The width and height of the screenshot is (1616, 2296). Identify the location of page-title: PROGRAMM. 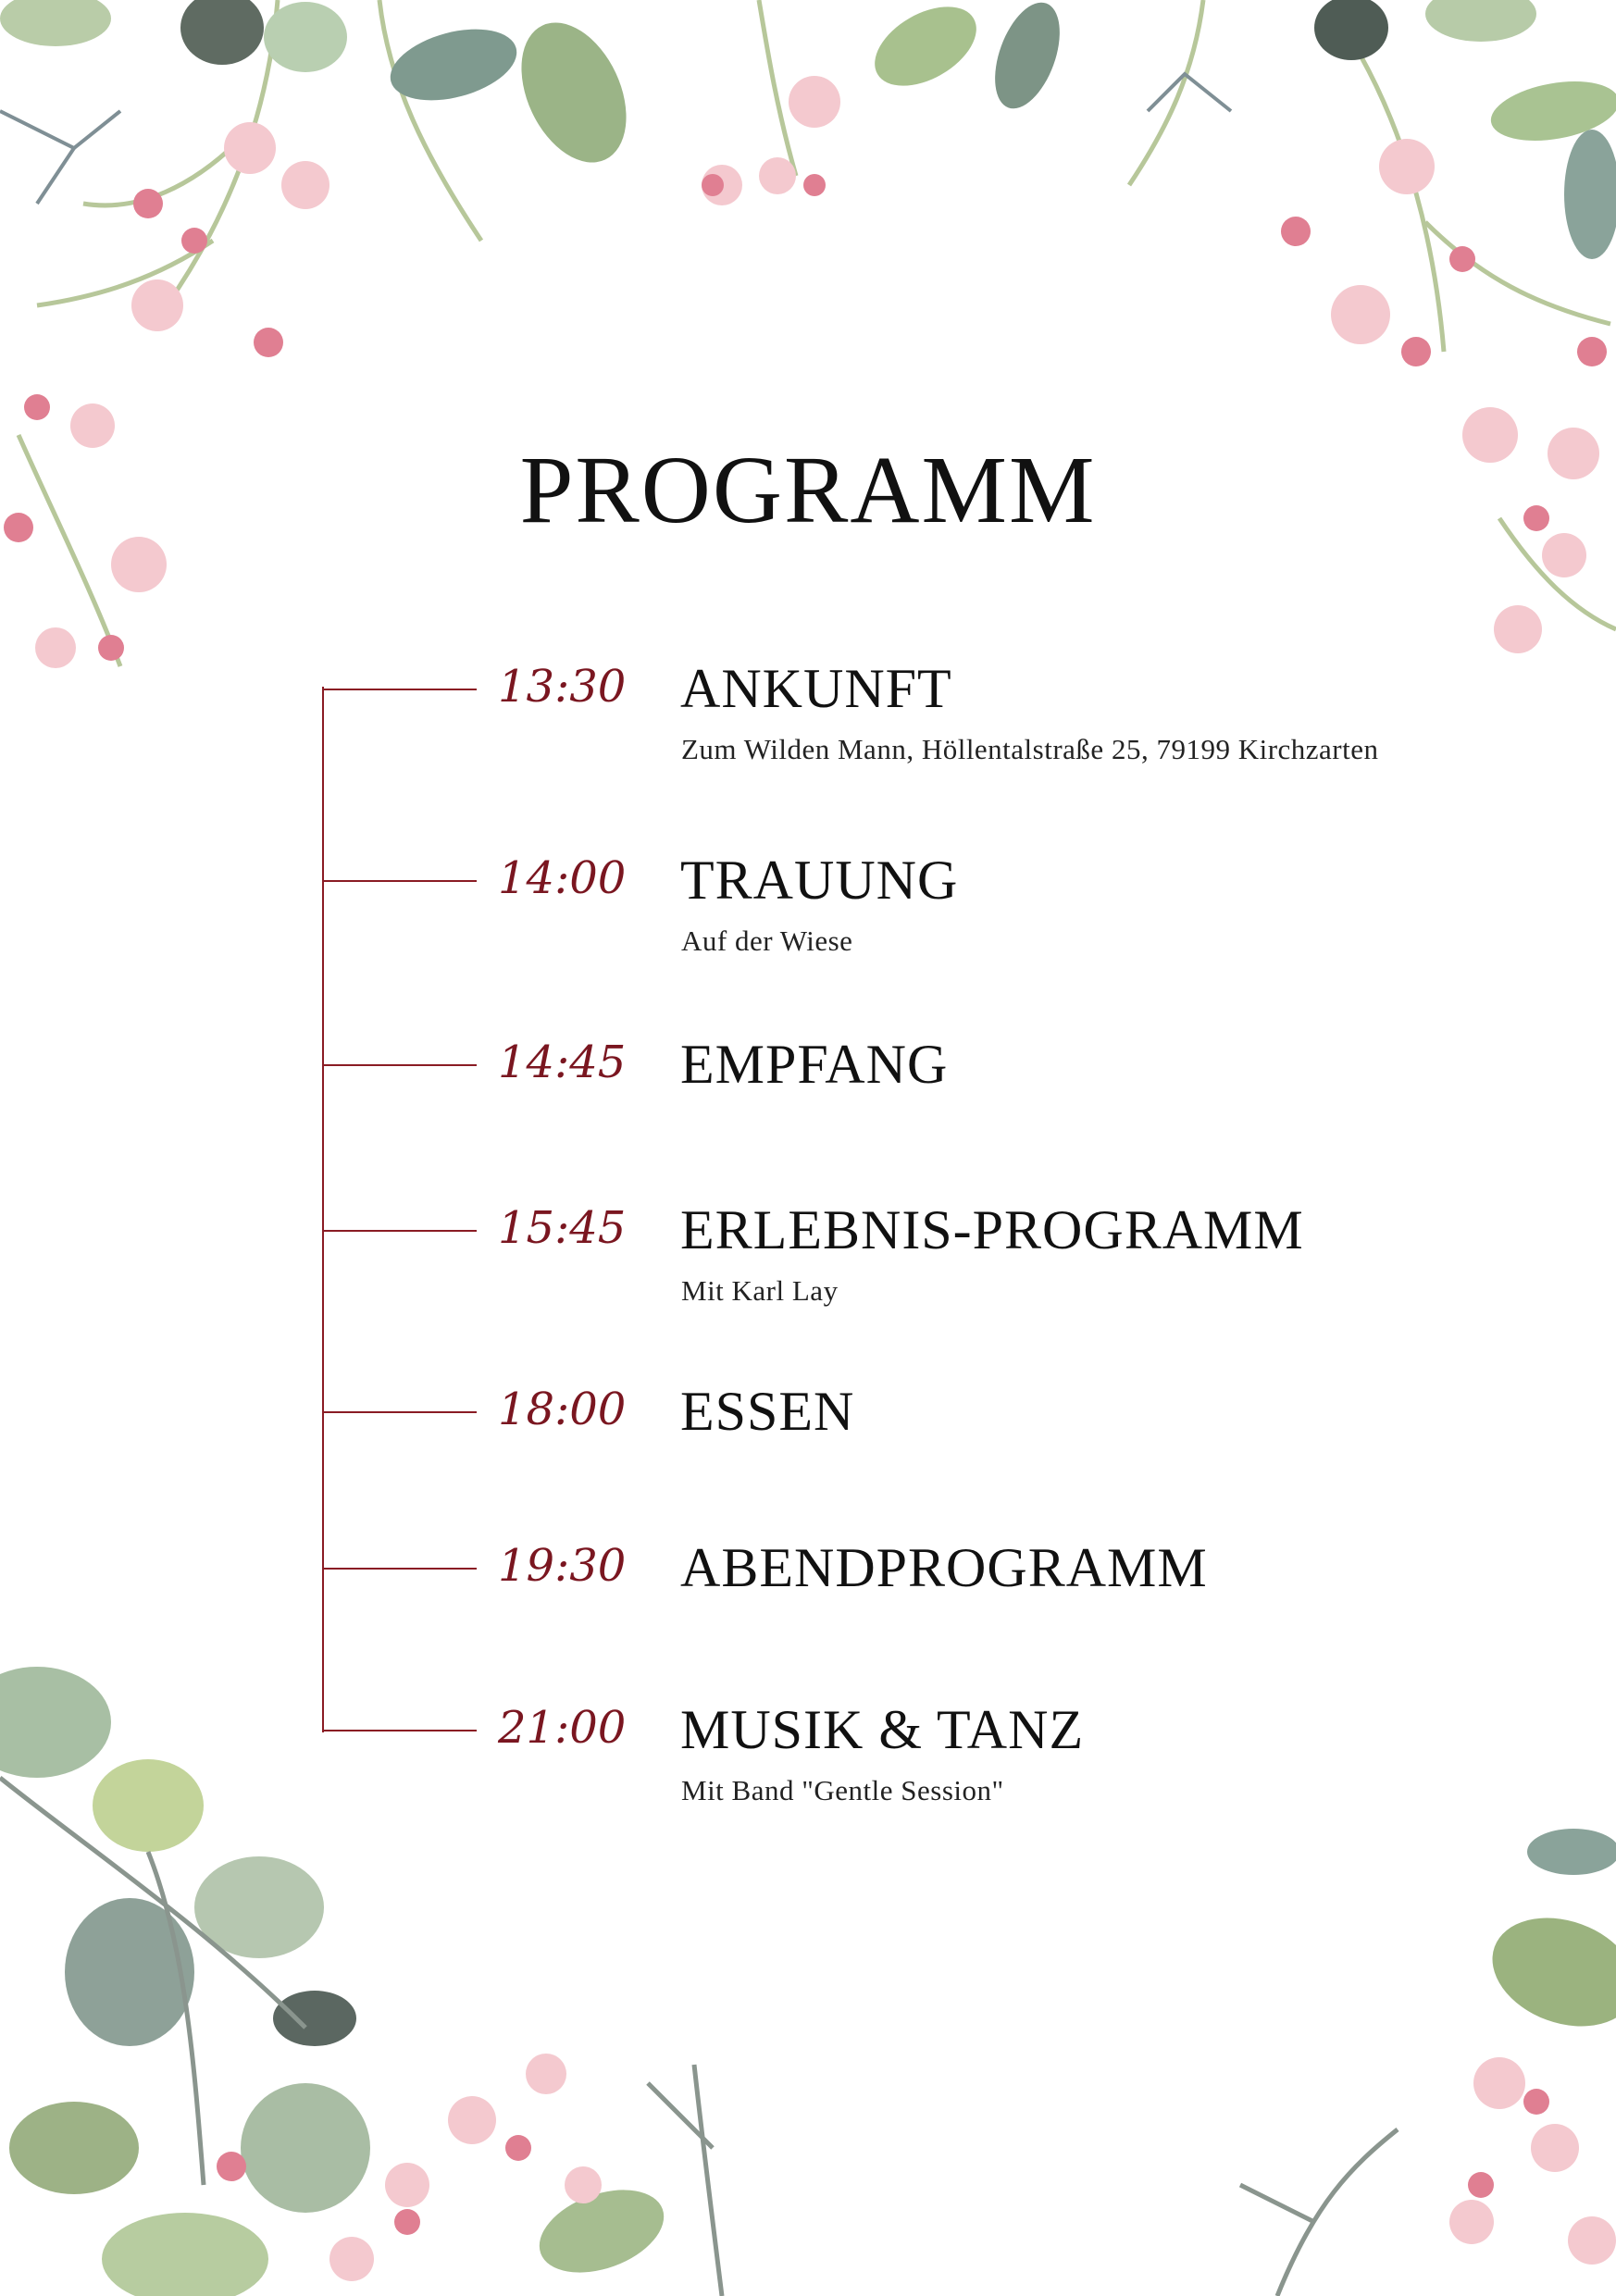
(808, 490).